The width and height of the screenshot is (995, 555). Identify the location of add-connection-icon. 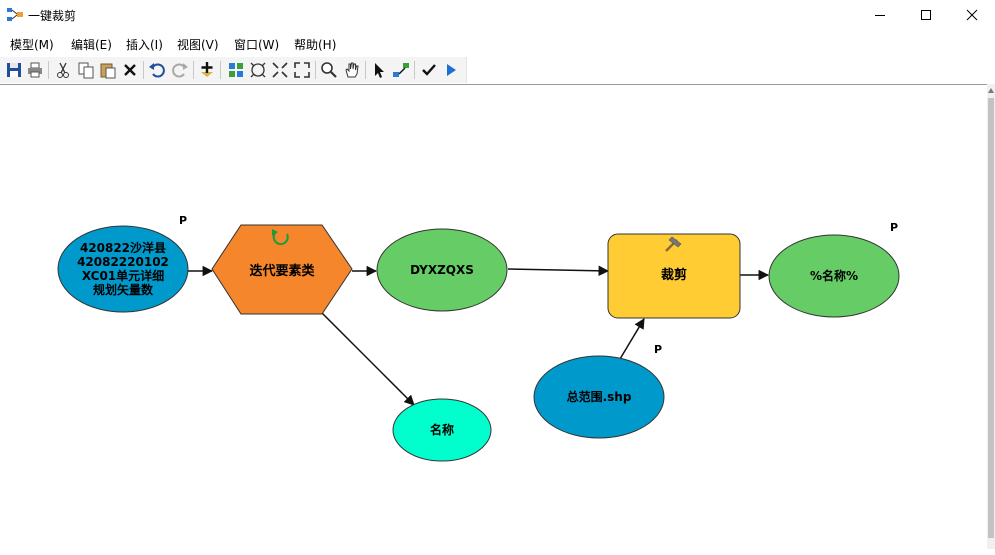
(401, 70).